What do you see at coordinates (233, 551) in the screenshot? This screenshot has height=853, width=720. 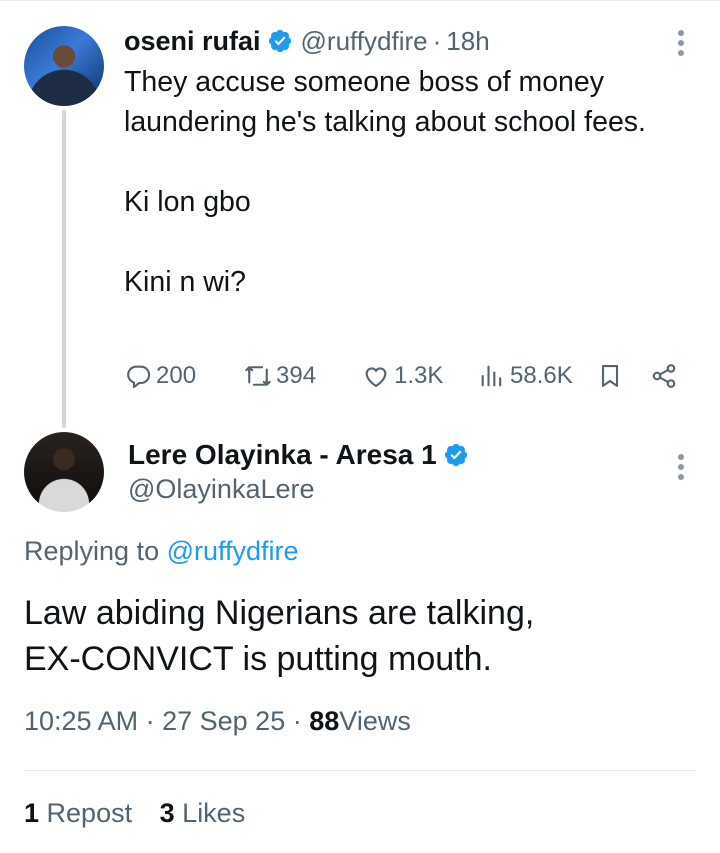 I see `replying-mention-link: @ruffydfire` at bounding box center [233, 551].